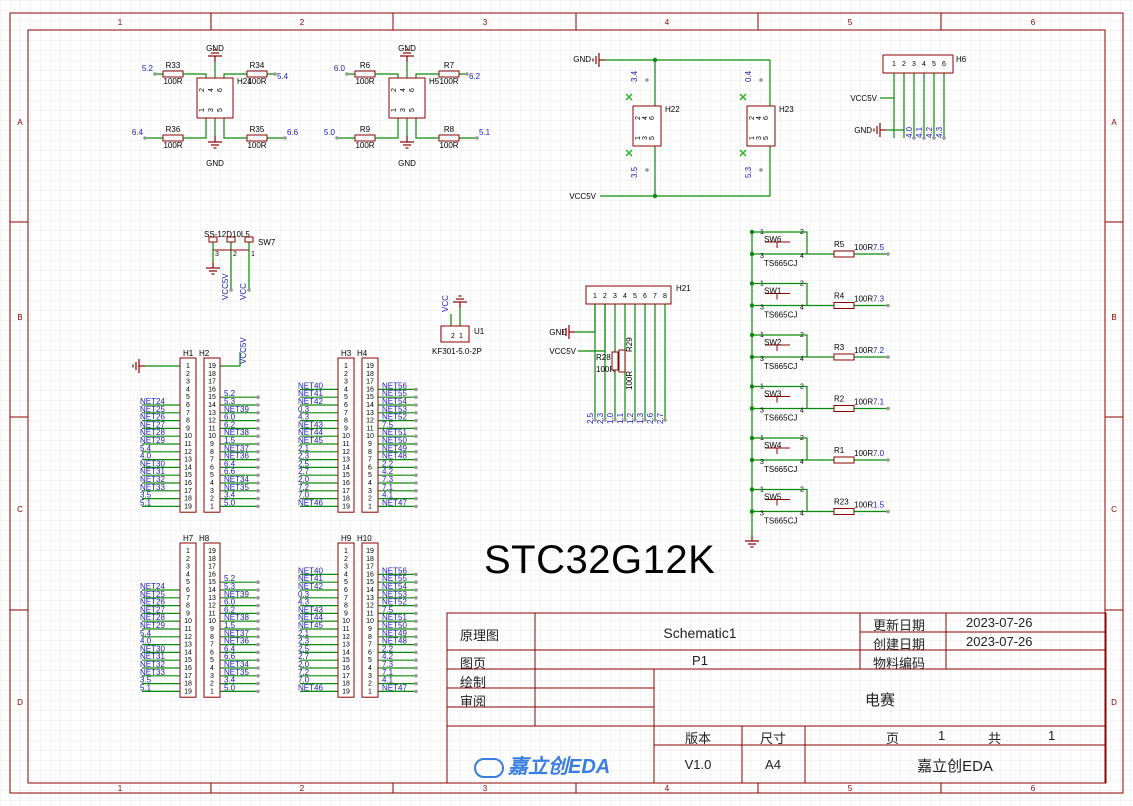 The height and width of the screenshot is (806, 1133). What do you see at coordinates (879, 700) in the screenshot?
I see `project-name: 电赛` at bounding box center [879, 700].